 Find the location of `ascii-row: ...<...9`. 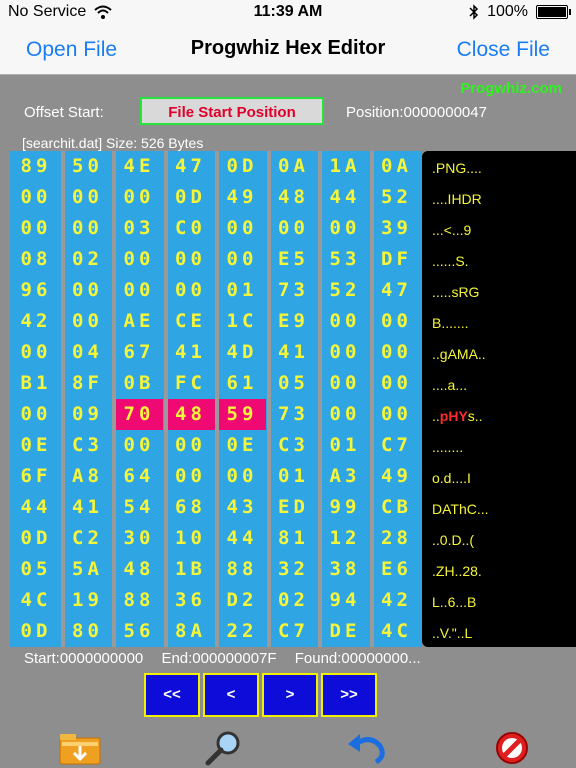

ascii-row: ...<...9 is located at coordinates (451, 230).